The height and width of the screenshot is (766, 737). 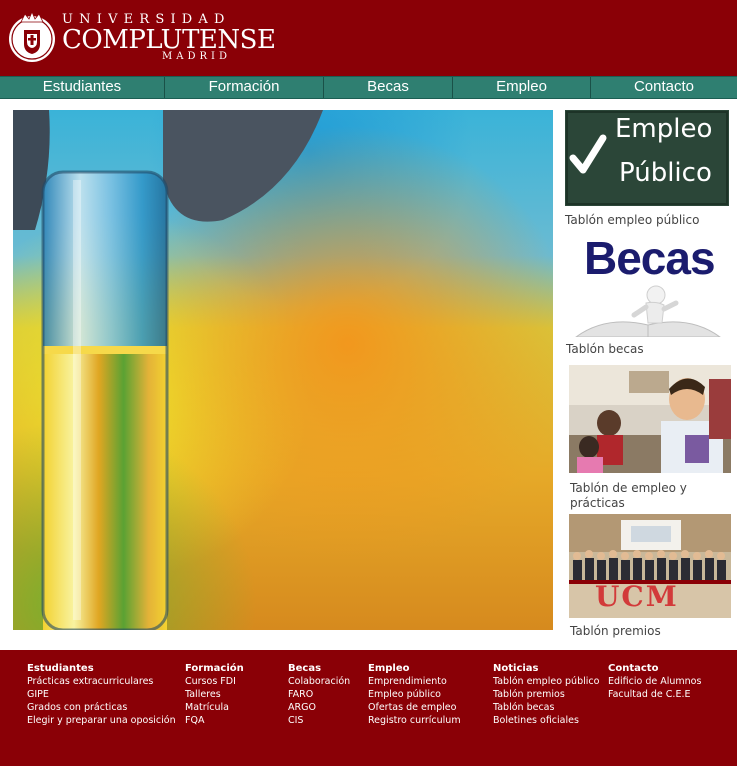 I want to click on university-seal-icon, so click(x=32, y=37).